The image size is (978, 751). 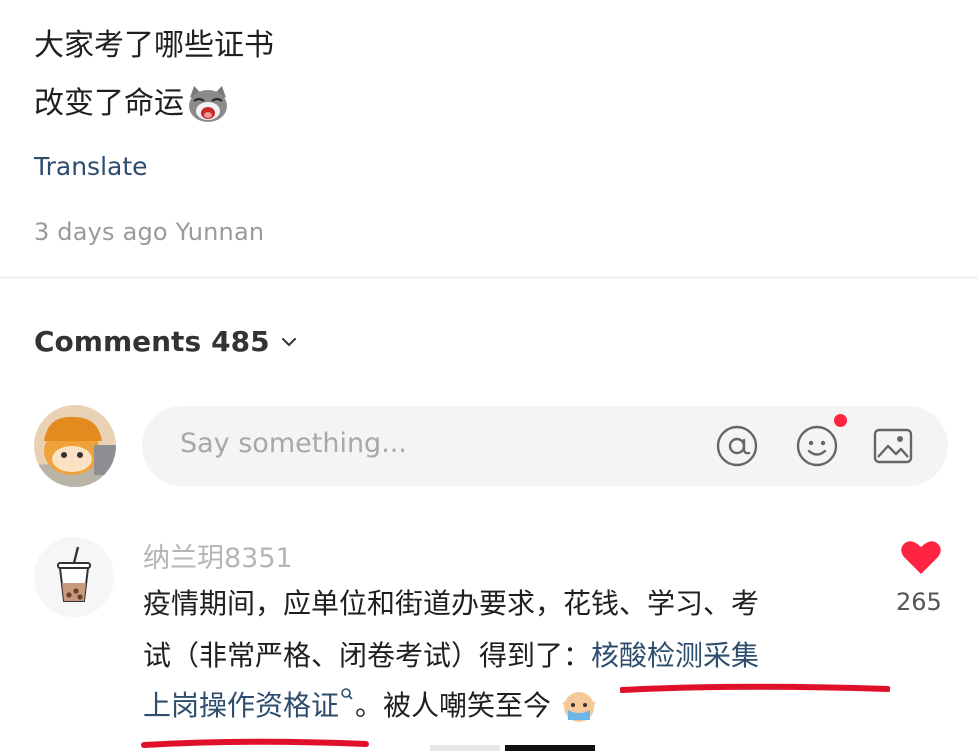 What do you see at coordinates (579, 707) in the screenshot?
I see `crying-face-emoji-icon` at bounding box center [579, 707].